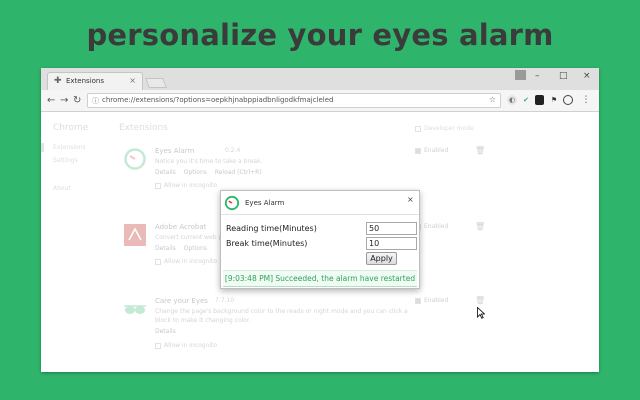 This screenshot has height=400, width=640. Describe the element at coordinates (391, 243) in the screenshot. I see `break-time-input` at that location.